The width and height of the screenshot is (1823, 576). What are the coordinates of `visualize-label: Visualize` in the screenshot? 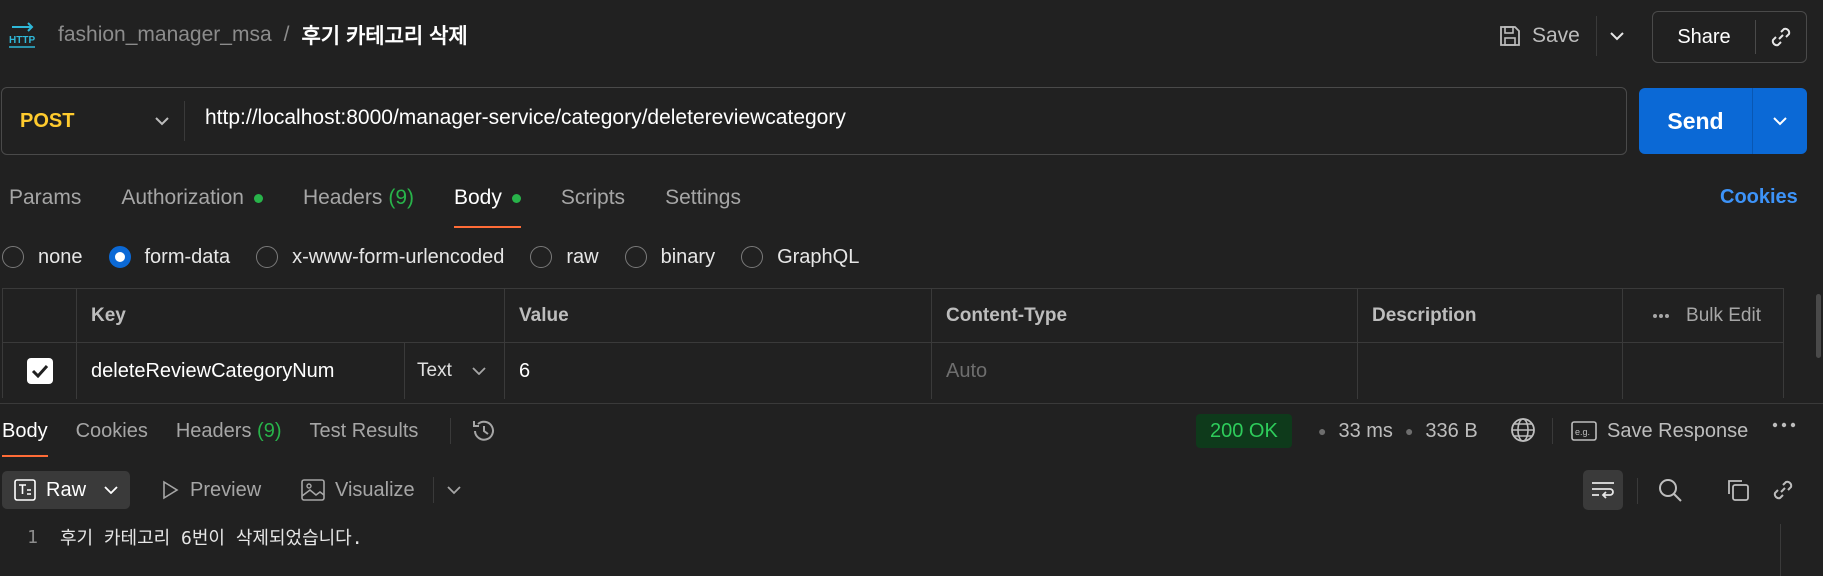 It's located at (375, 489).